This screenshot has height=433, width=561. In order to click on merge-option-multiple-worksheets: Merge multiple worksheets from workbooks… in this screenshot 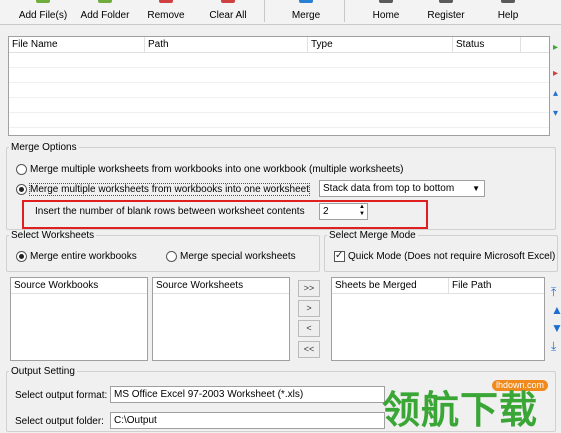, I will do `click(209, 169)`.